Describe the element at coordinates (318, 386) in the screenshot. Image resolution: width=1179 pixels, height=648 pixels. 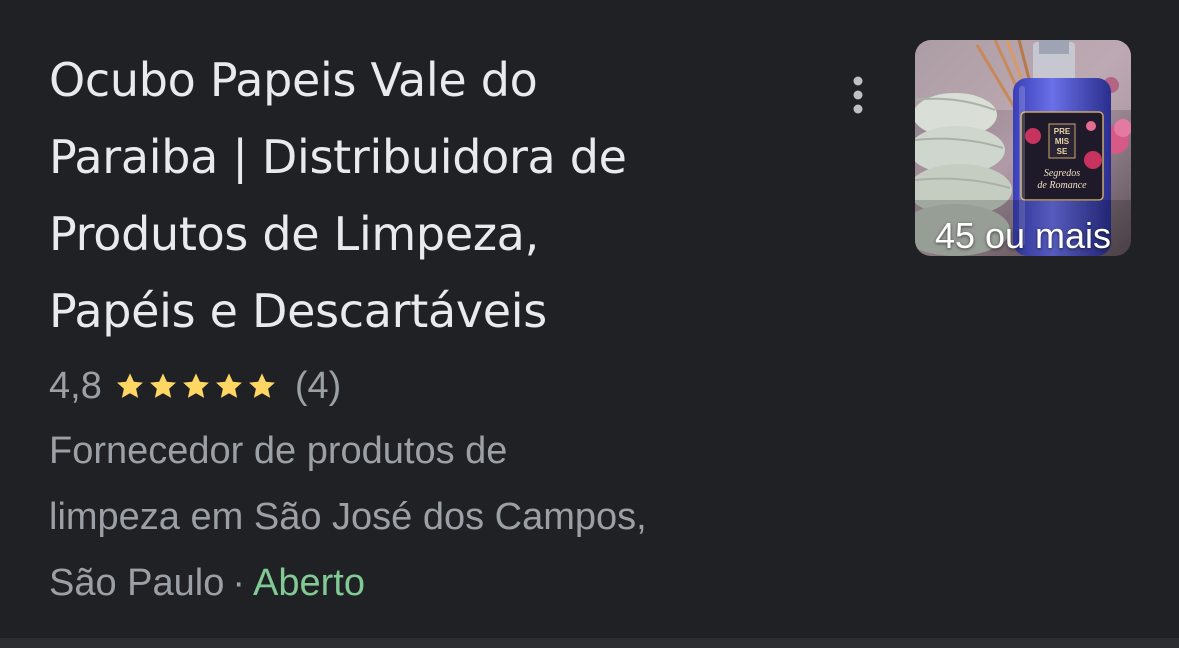
I see `review-count: (4)` at that location.